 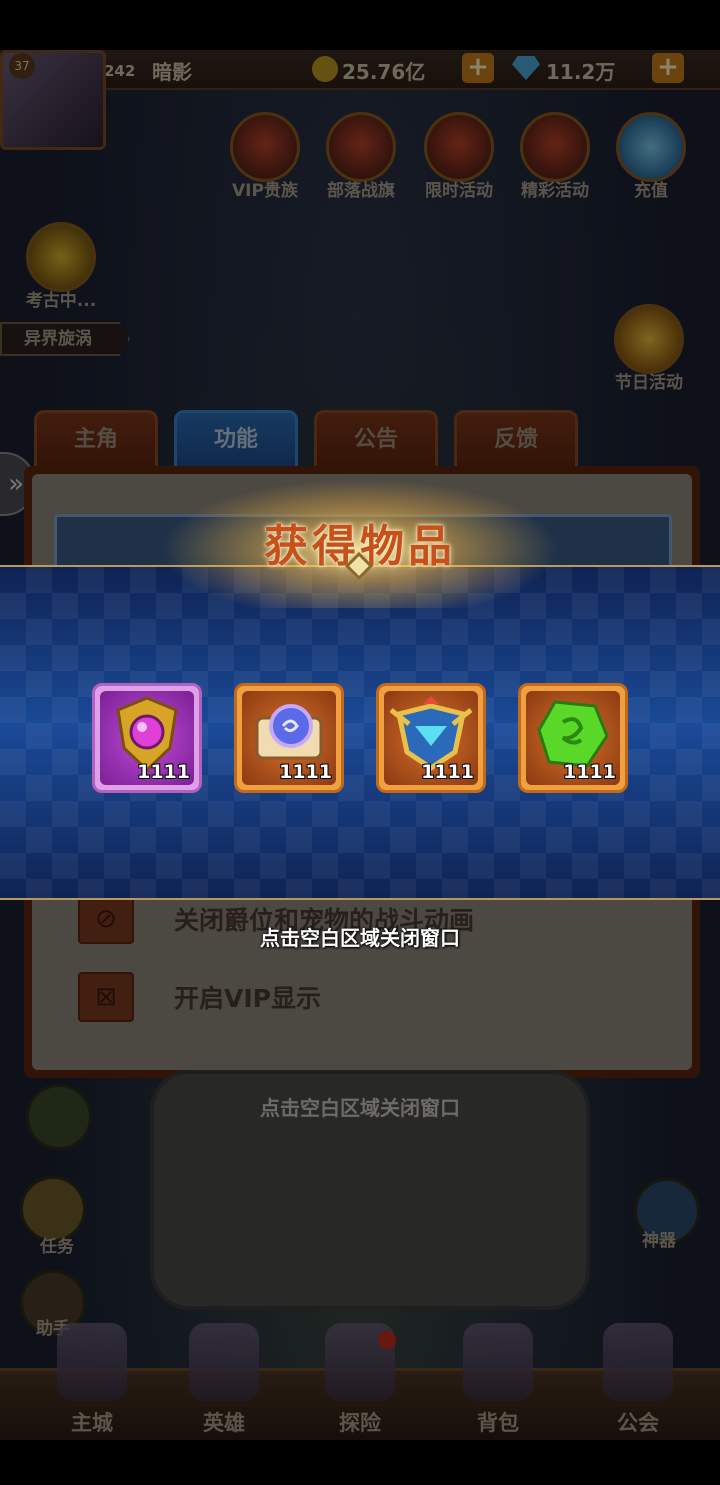 I want to click on close-window-hint: 点击空白区域关闭窗口, so click(x=360, y=936).